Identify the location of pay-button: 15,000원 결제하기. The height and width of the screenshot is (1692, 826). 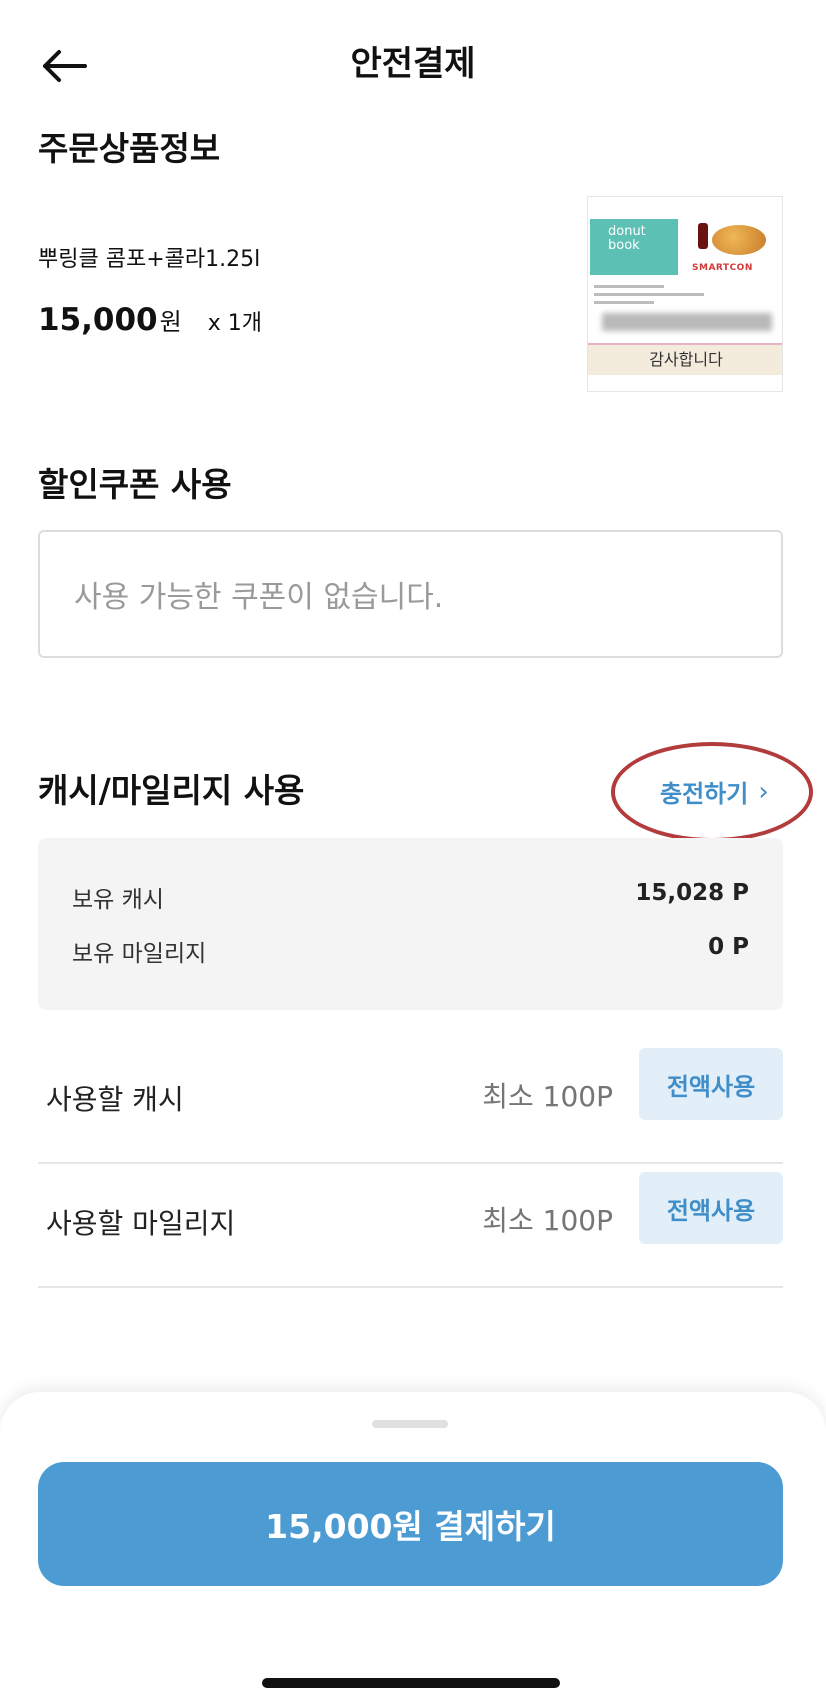
(410, 1524).